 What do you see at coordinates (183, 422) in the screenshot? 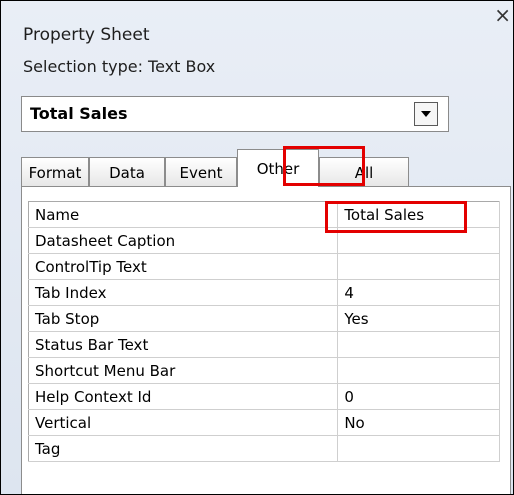
I see `property-name: Vertical` at bounding box center [183, 422].